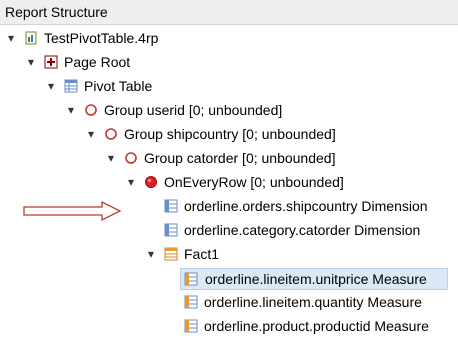  I want to click on tree-item-label: Group userid [0; unbounded], so click(193, 110).